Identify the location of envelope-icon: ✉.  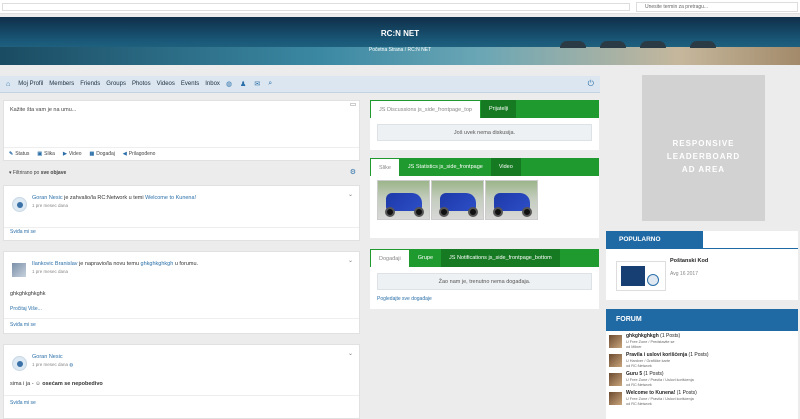
(257, 84).